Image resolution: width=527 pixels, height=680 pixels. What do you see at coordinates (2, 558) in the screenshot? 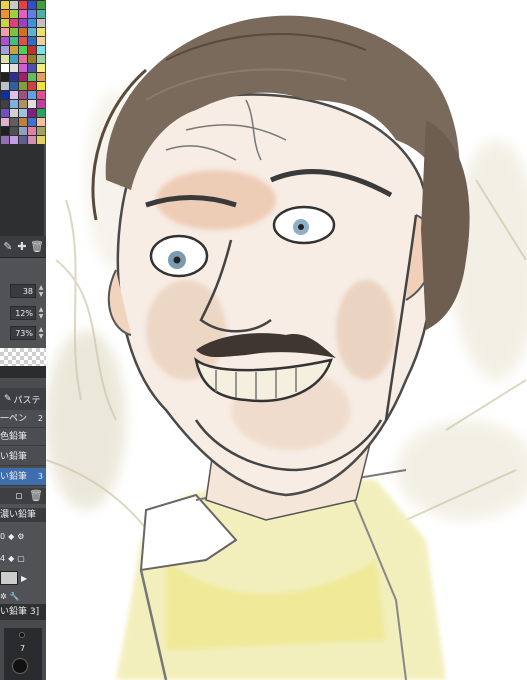
I see `sub-row-2-value: 4` at bounding box center [2, 558].